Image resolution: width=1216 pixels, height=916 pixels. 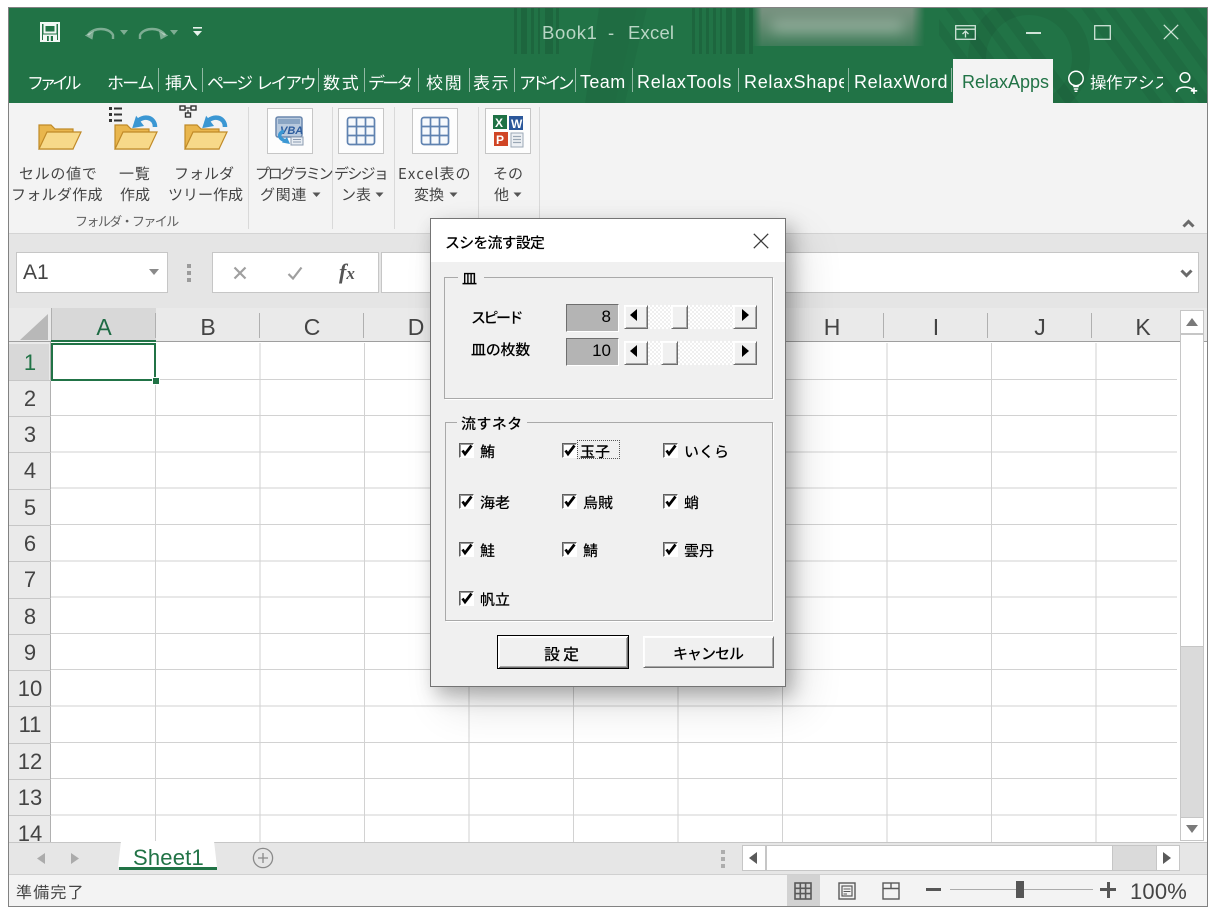 What do you see at coordinates (499, 123) in the screenshot?
I see `svg-text: X` at bounding box center [499, 123].